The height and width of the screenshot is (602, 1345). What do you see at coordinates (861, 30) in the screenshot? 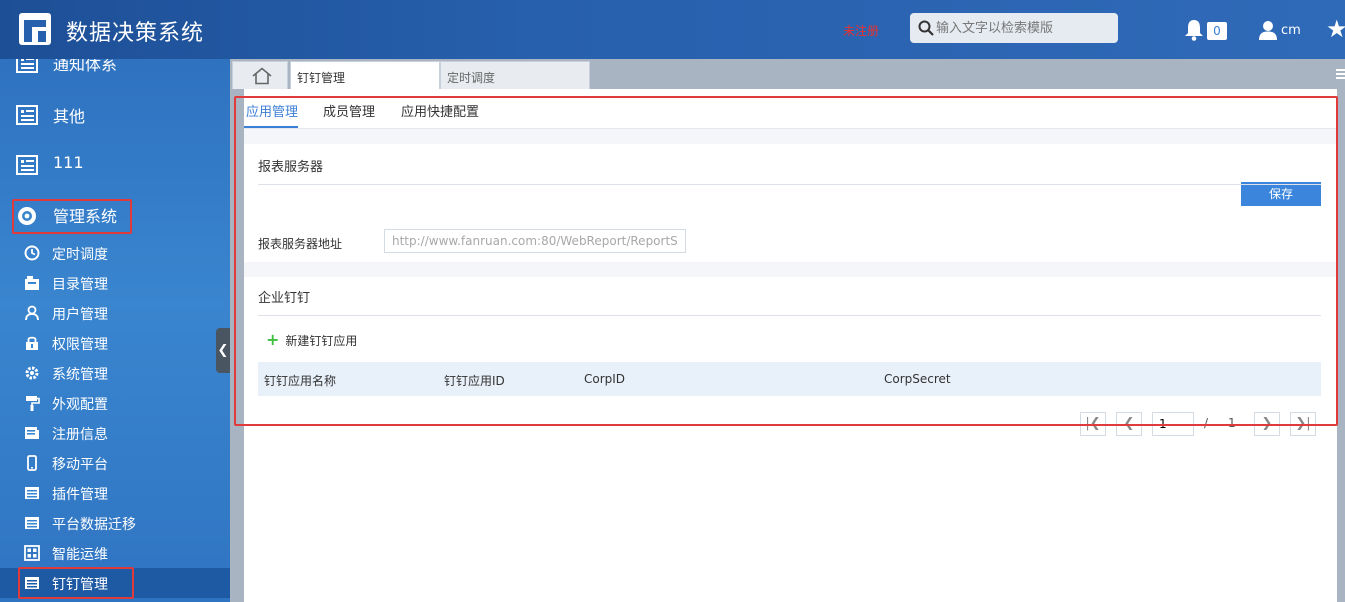
I see `unregistered-label: 未注册` at bounding box center [861, 30].